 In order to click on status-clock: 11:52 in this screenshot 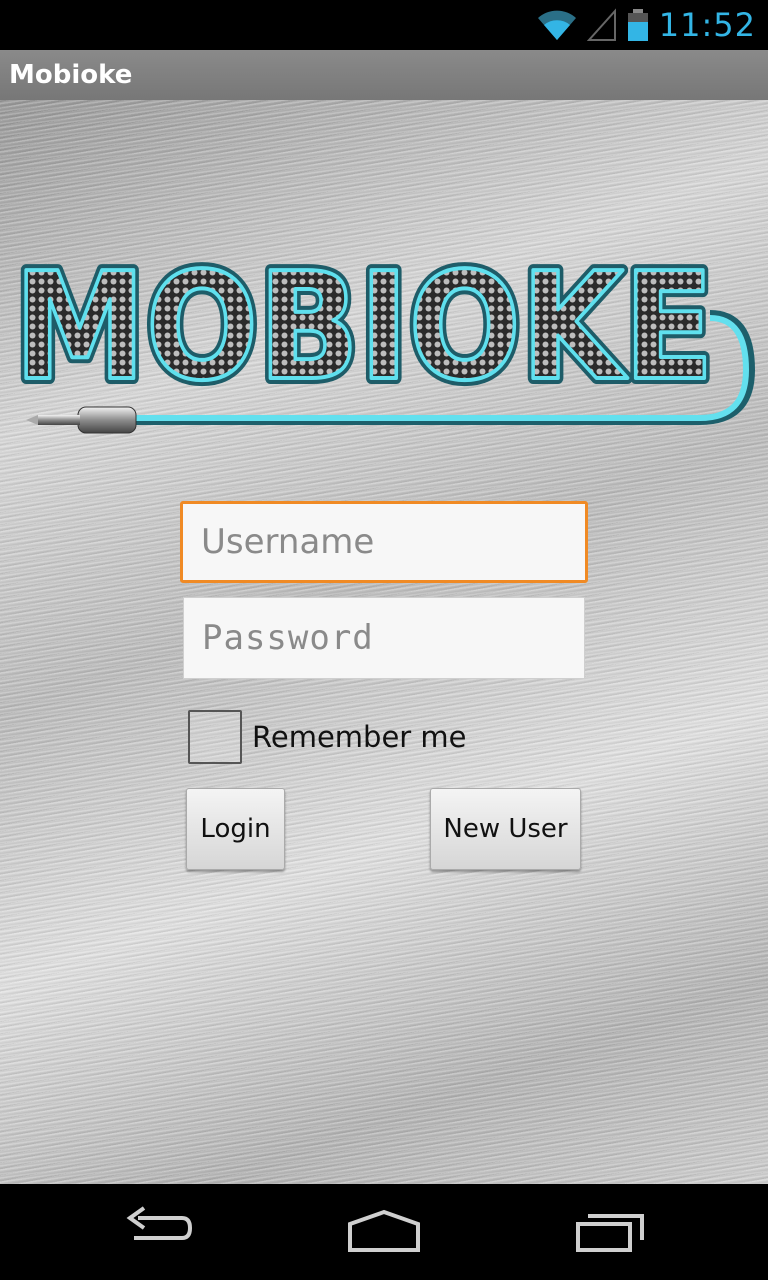, I will do `click(707, 25)`.